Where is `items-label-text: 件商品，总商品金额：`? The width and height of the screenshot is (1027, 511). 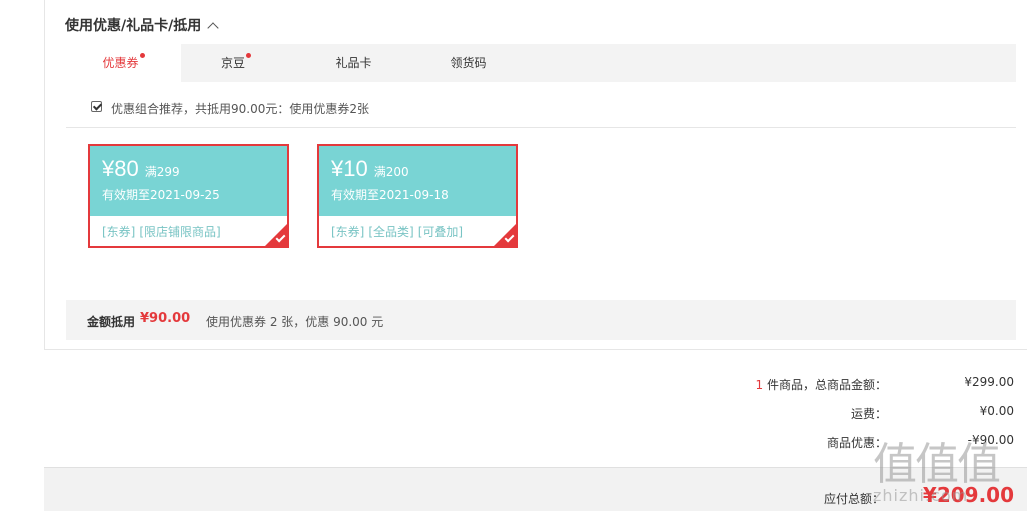 items-label-text: 件商品，总商品金额： is located at coordinates (825, 385).